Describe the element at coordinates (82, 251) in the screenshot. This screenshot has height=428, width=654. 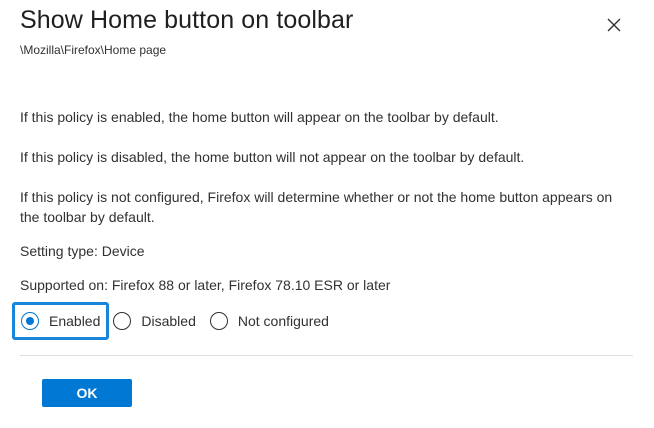
I see `setting-type: Setting type: Device` at that location.